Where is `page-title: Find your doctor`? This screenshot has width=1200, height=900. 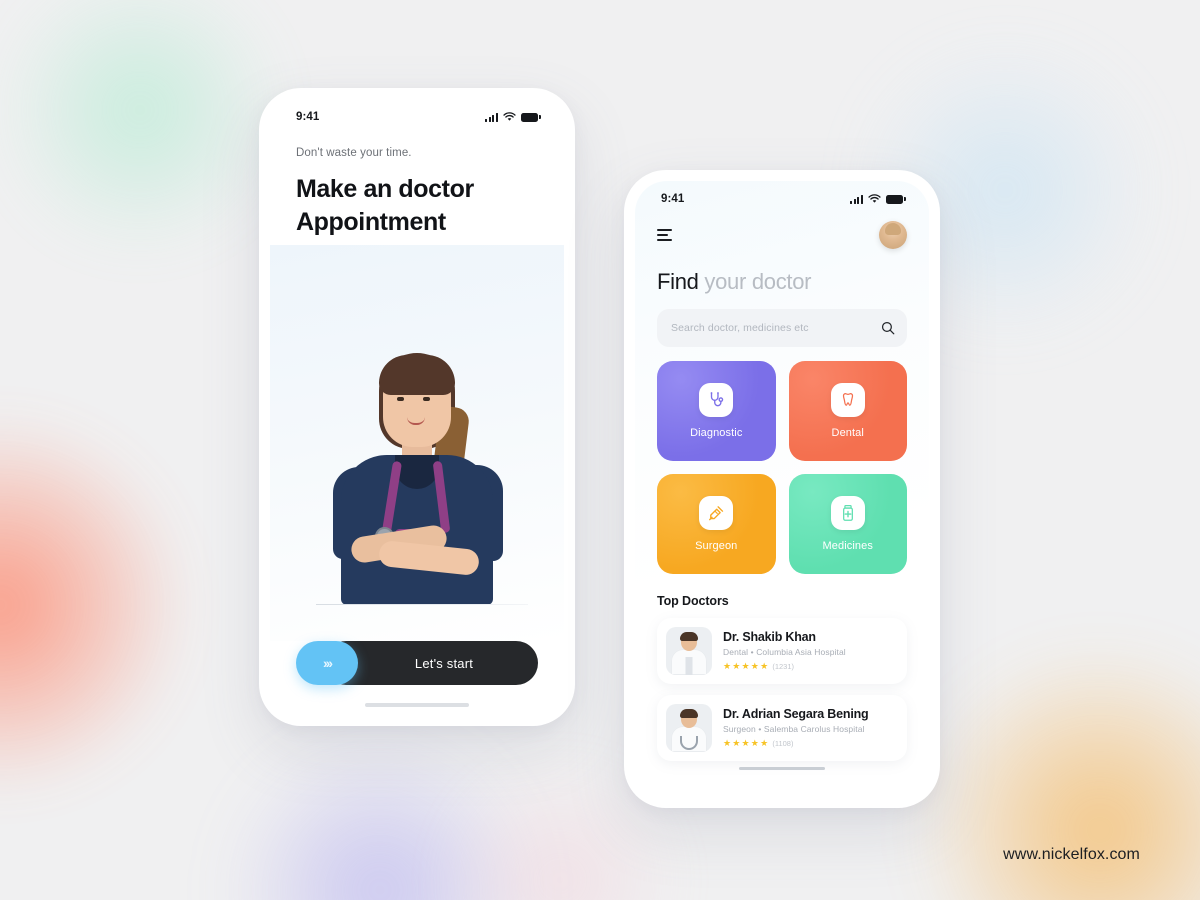
page-title: Find your doctor is located at coordinates (782, 282).